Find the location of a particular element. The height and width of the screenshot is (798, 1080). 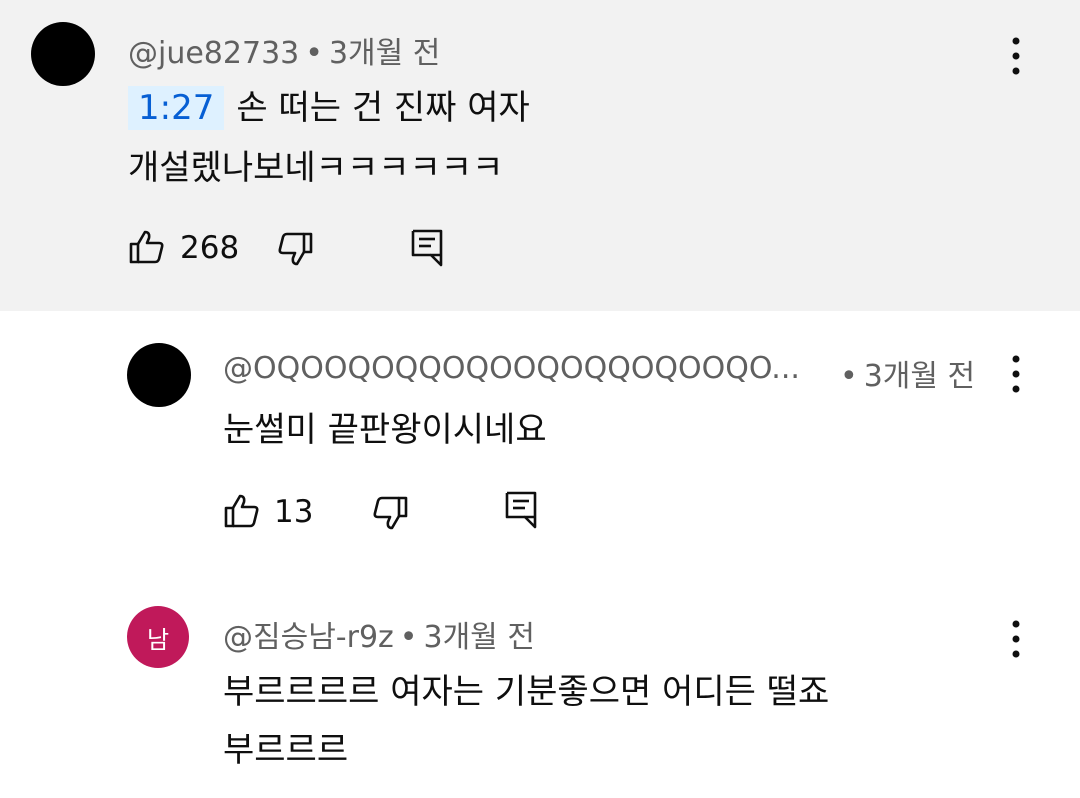

timestamp-link: 1:27 is located at coordinates (176, 108).